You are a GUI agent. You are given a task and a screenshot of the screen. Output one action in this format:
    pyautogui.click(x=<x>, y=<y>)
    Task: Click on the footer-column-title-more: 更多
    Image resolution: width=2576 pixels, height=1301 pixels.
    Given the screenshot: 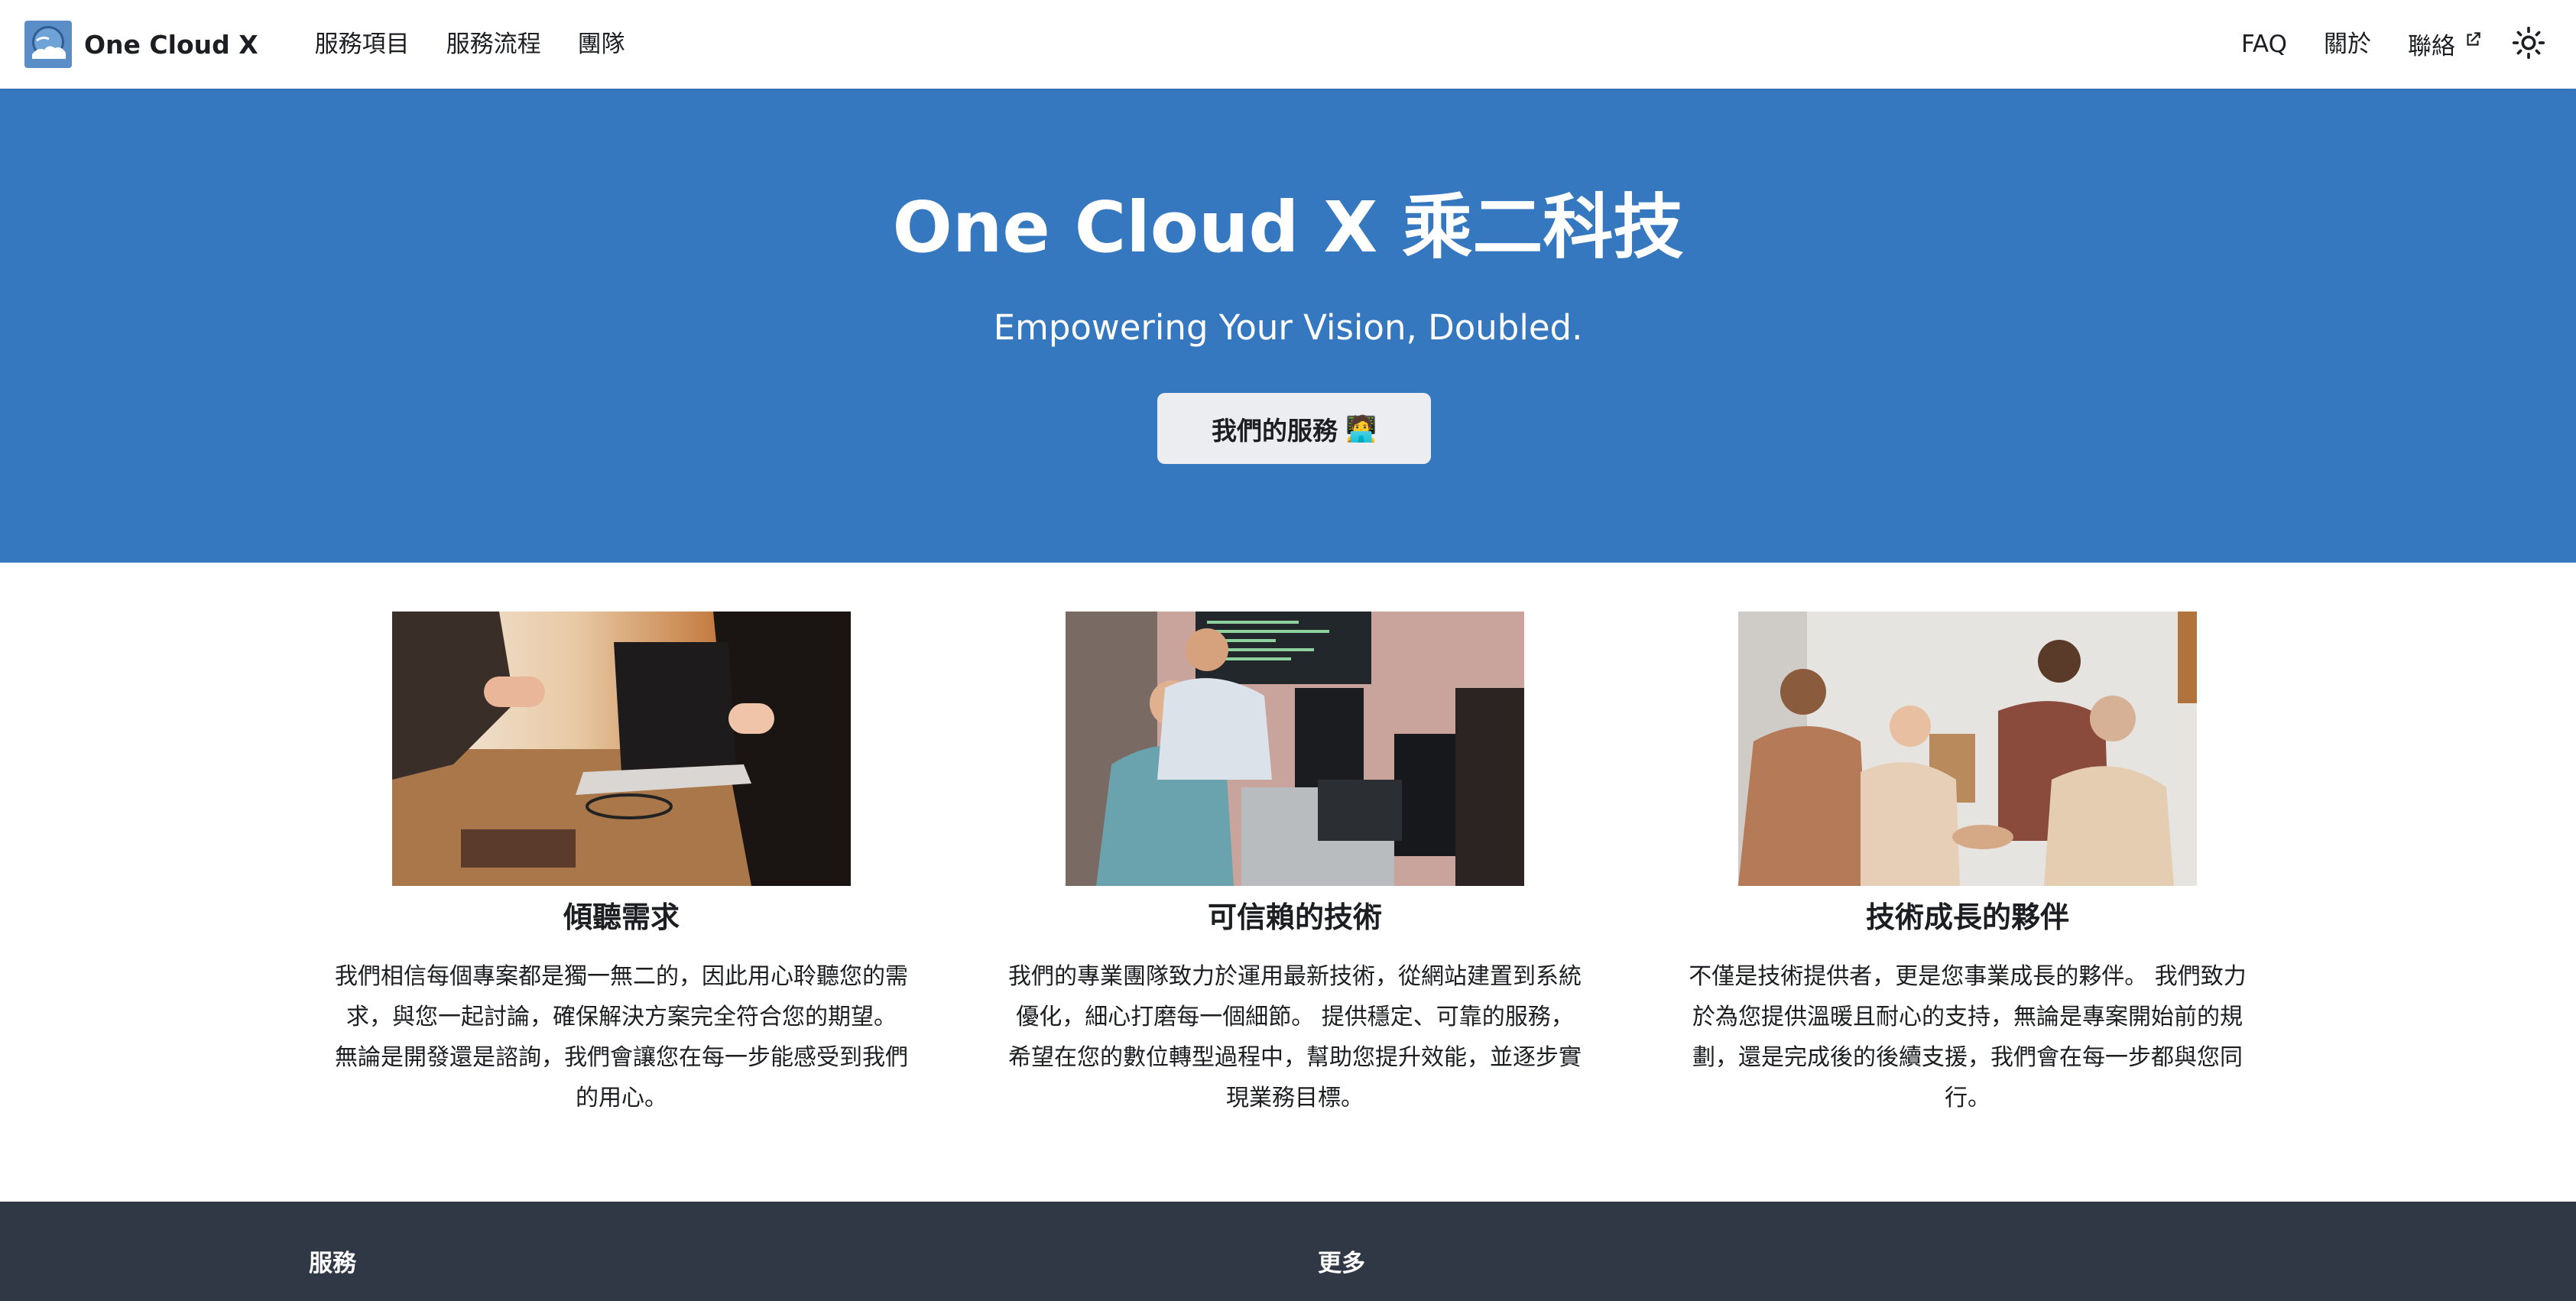 What is the action you would take?
    pyautogui.click(x=1341, y=1263)
    